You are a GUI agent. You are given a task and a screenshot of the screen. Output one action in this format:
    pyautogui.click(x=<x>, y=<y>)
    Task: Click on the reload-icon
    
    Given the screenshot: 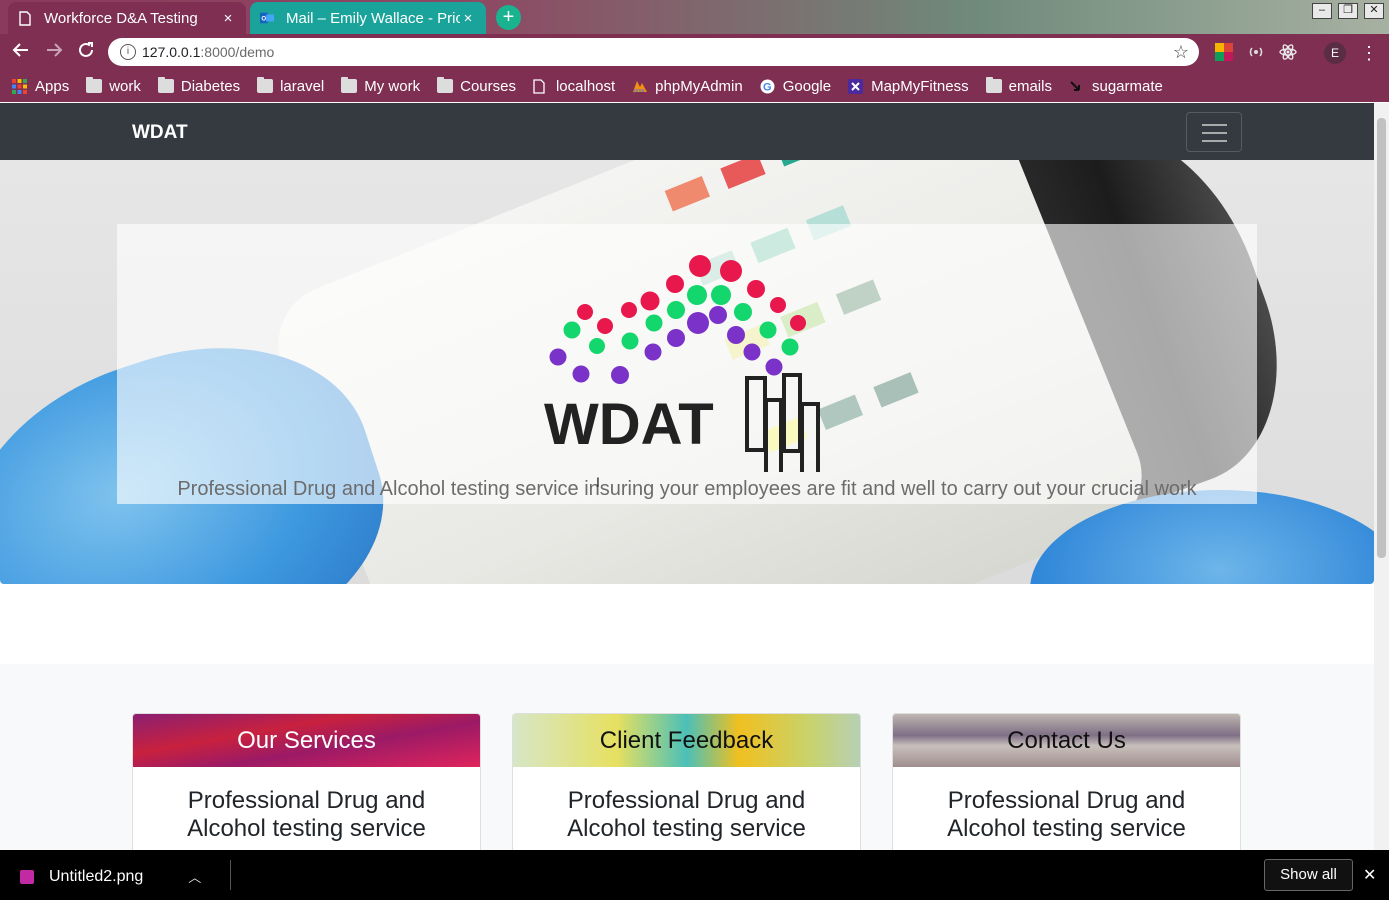 What is the action you would take?
    pyautogui.click(x=86, y=52)
    